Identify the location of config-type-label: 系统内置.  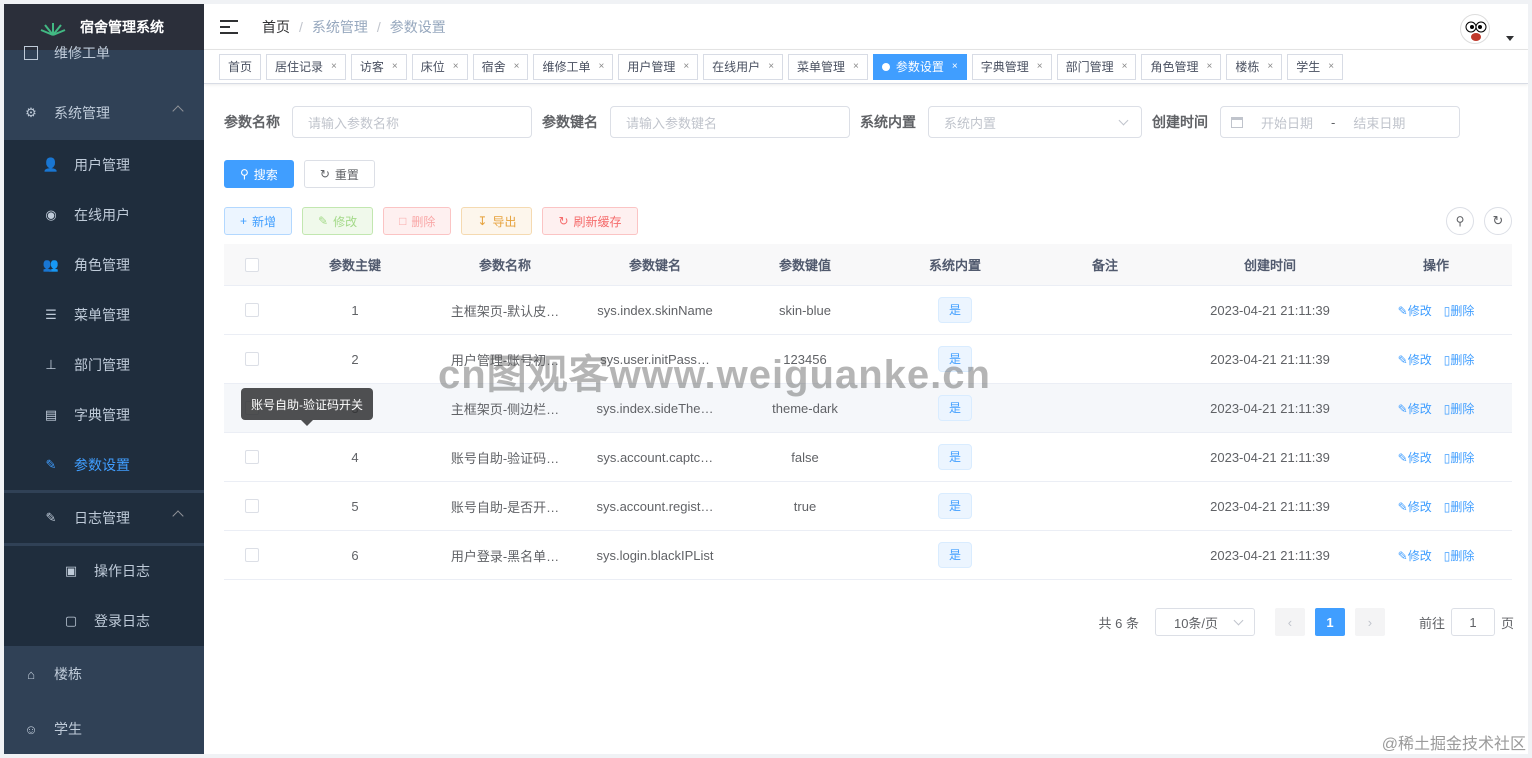
(888, 122).